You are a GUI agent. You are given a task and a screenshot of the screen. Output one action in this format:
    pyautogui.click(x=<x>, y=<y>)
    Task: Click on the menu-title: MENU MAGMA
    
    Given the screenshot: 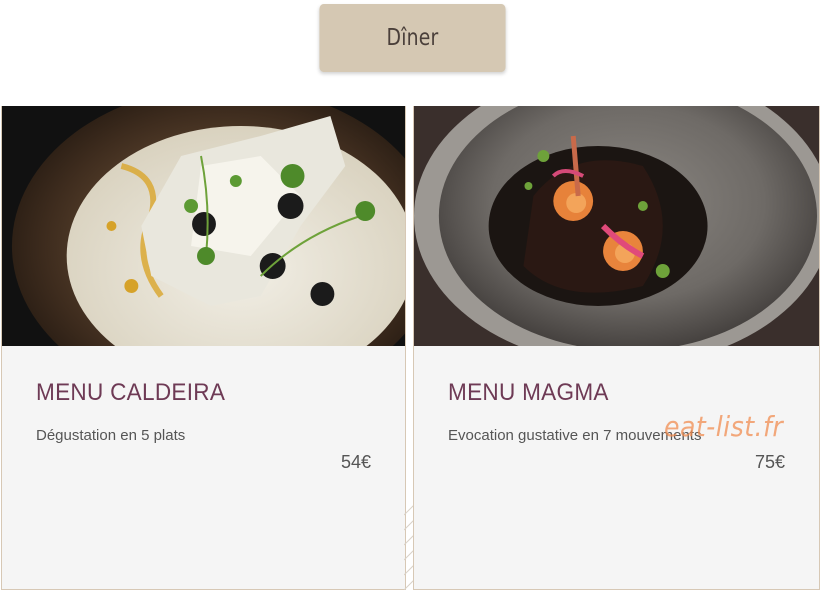 What is the action you would take?
    pyautogui.click(x=528, y=392)
    